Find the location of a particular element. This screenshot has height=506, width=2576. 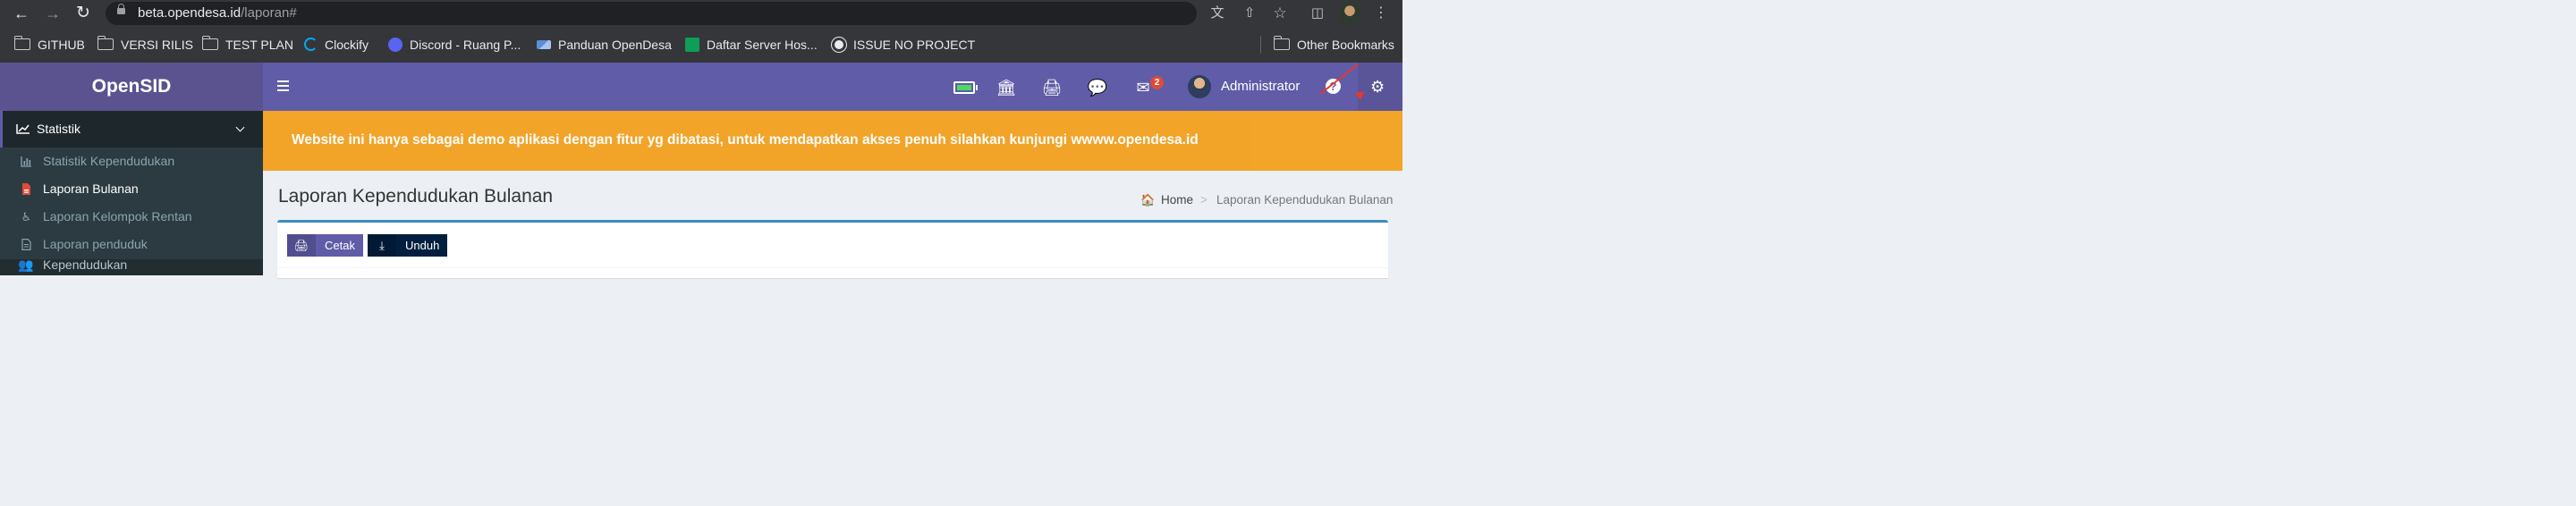

print-button: 🖨 Cetak is located at coordinates (325, 245).